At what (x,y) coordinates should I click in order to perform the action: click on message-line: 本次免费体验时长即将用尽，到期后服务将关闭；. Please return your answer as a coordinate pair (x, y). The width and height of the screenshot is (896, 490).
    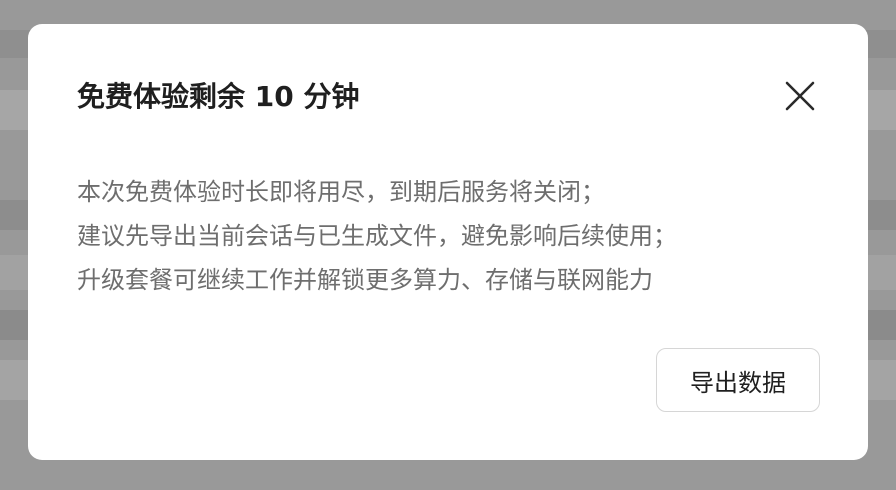
    Looking at the image, I should click on (341, 192).